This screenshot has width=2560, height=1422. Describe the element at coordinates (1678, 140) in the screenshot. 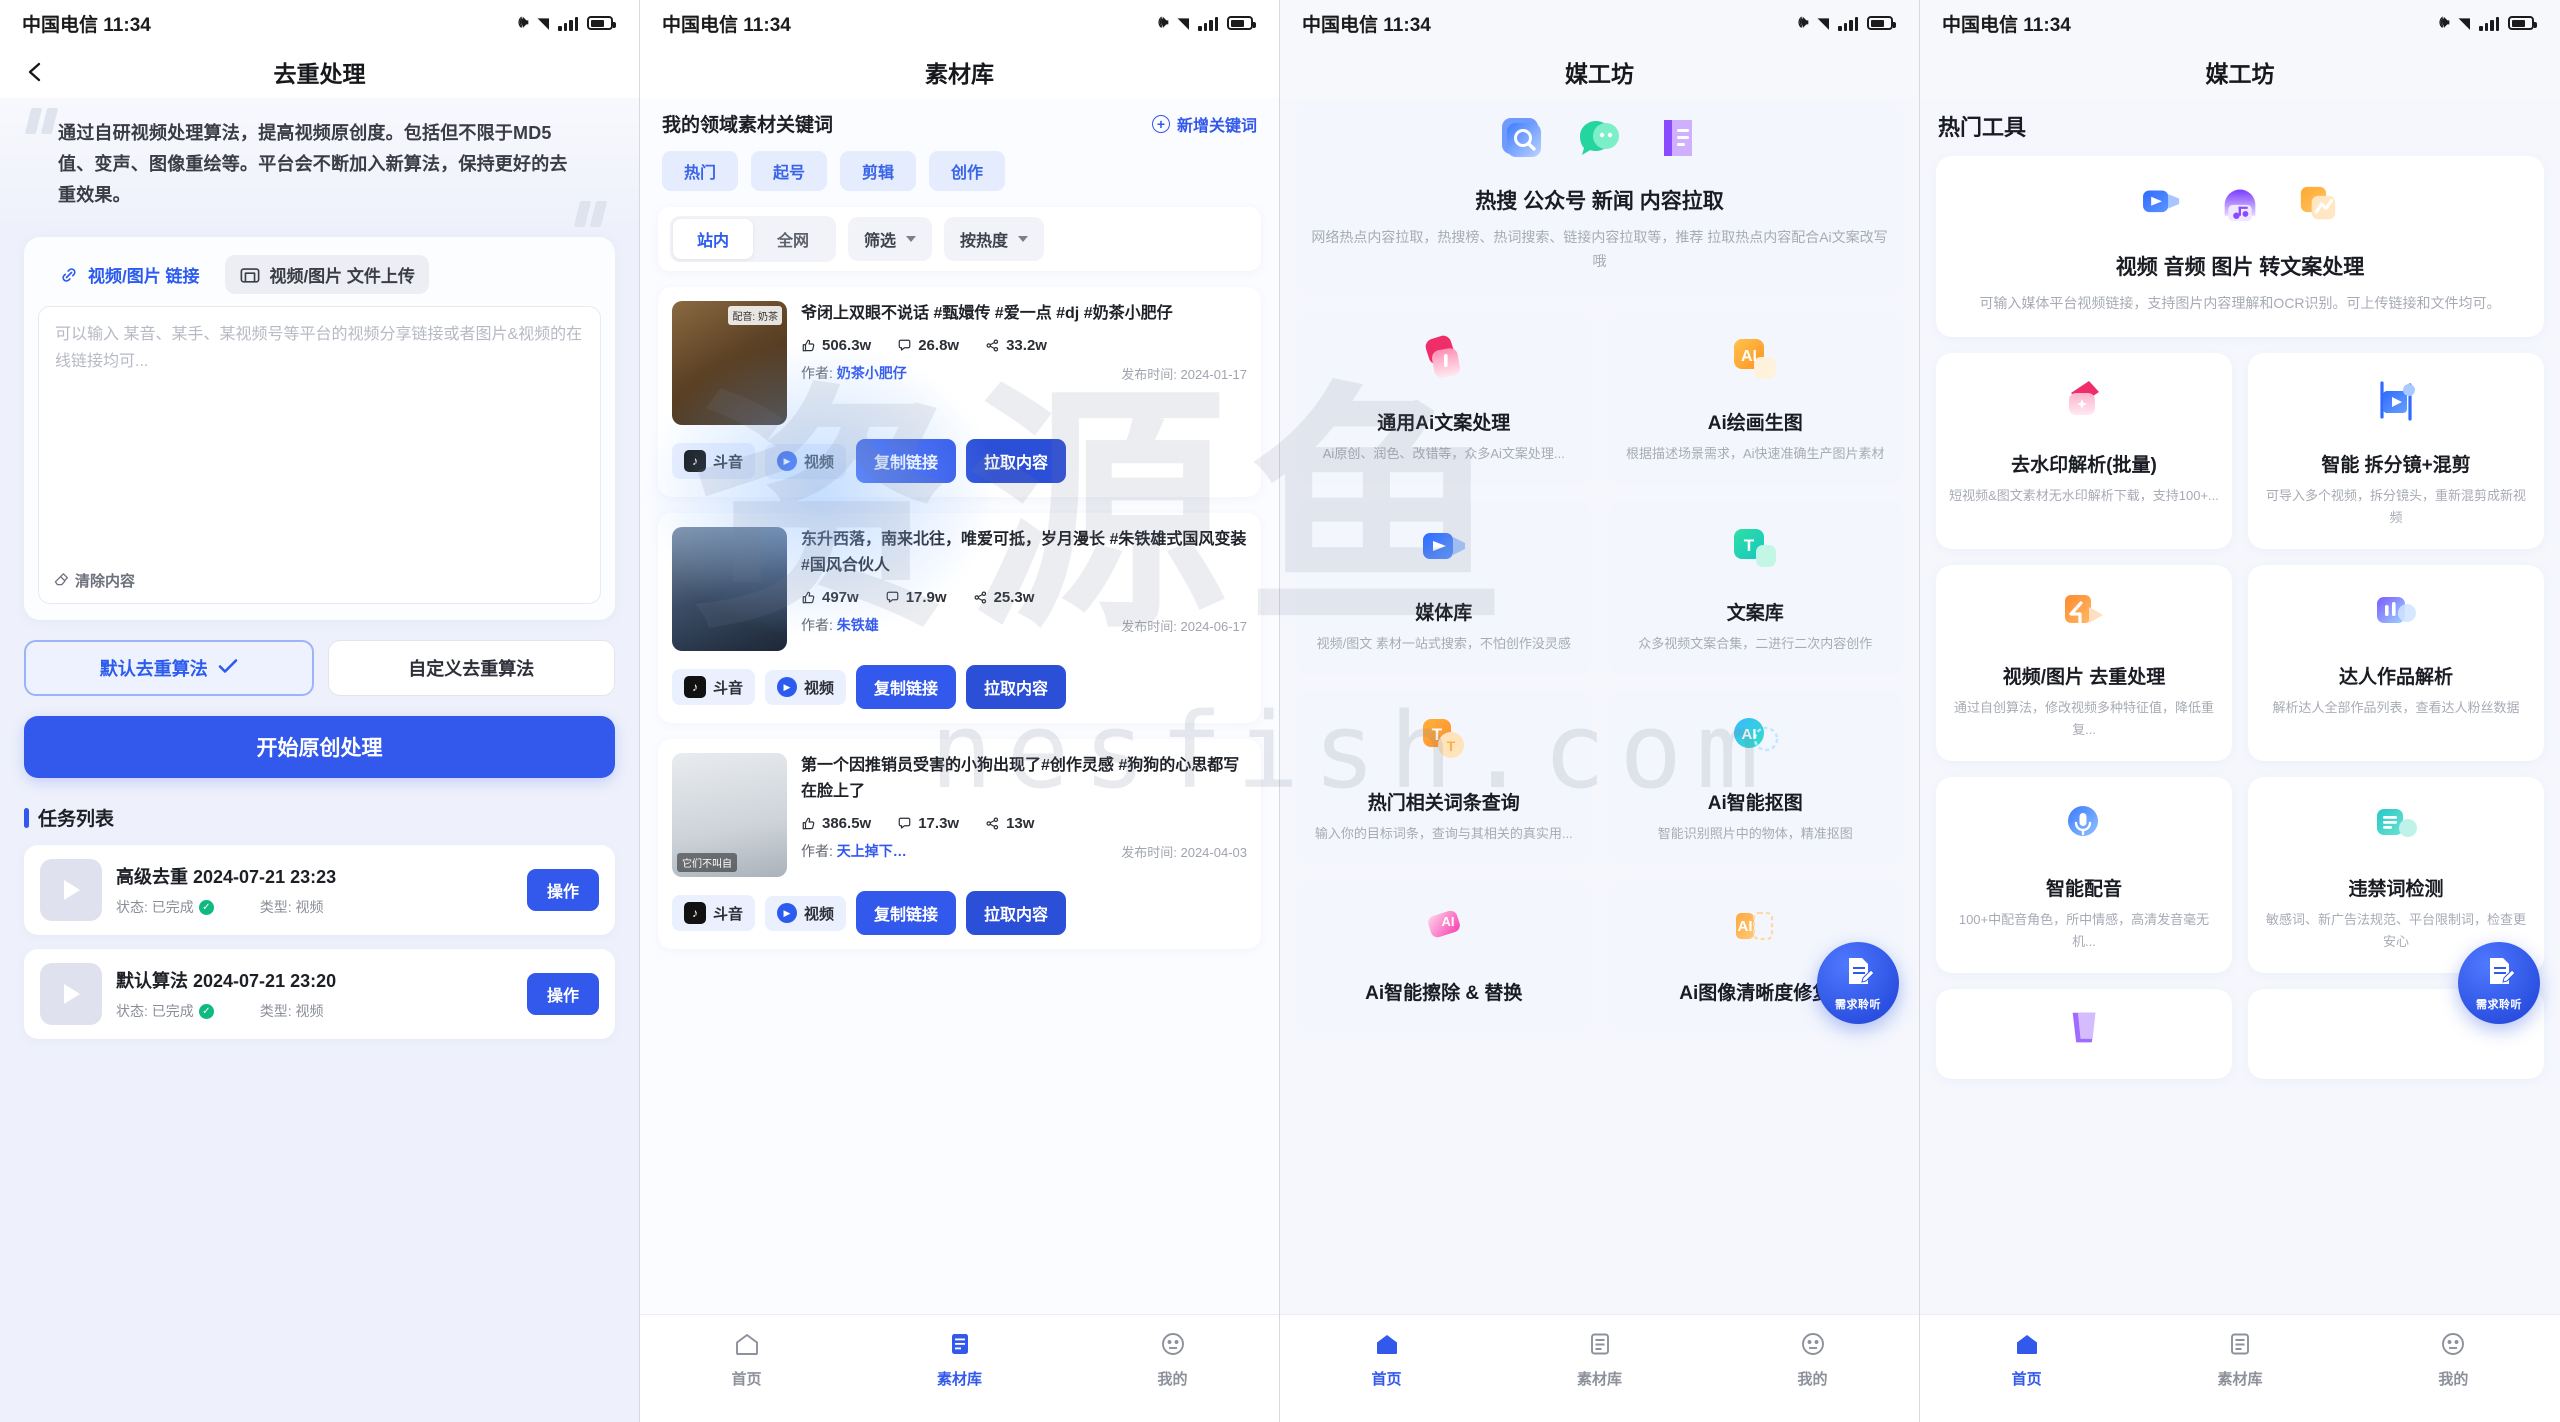

I see `news-doc-icon` at that location.